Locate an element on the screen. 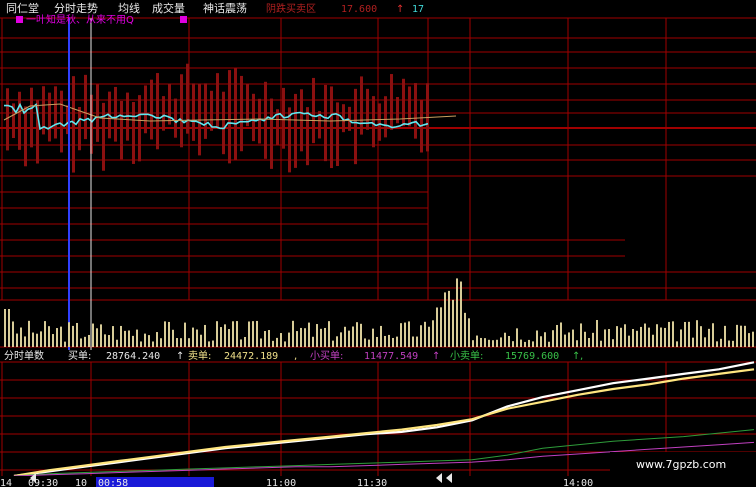 The width and height of the screenshot is (756, 487). menu-item-volume: 成交量 is located at coordinates (168, 8).